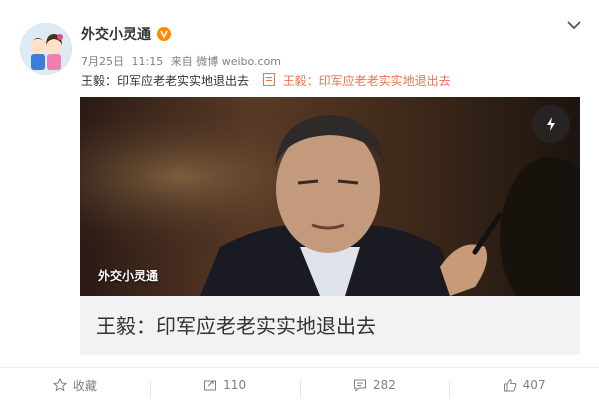 Image resolution: width=599 pixels, height=402 pixels. I want to click on article-link: 王毅：印军应老老实实地退出去, so click(356, 80).